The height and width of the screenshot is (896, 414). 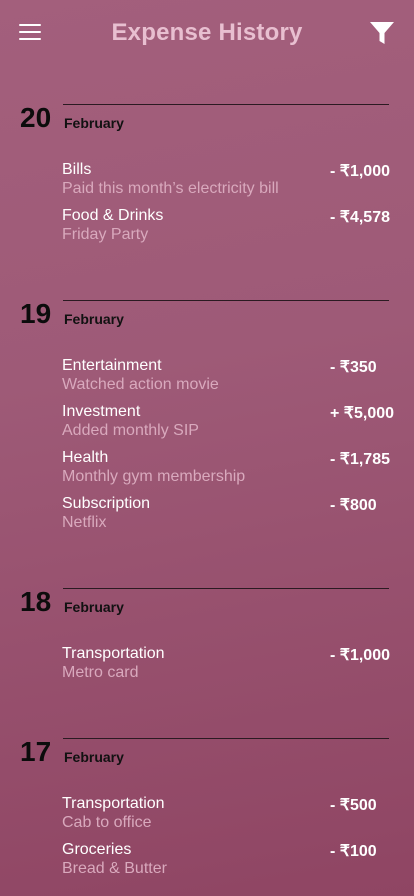 What do you see at coordinates (207, 816) in the screenshot?
I see `transaction-item: Transportation Cab to office - ₹500` at bounding box center [207, 816].